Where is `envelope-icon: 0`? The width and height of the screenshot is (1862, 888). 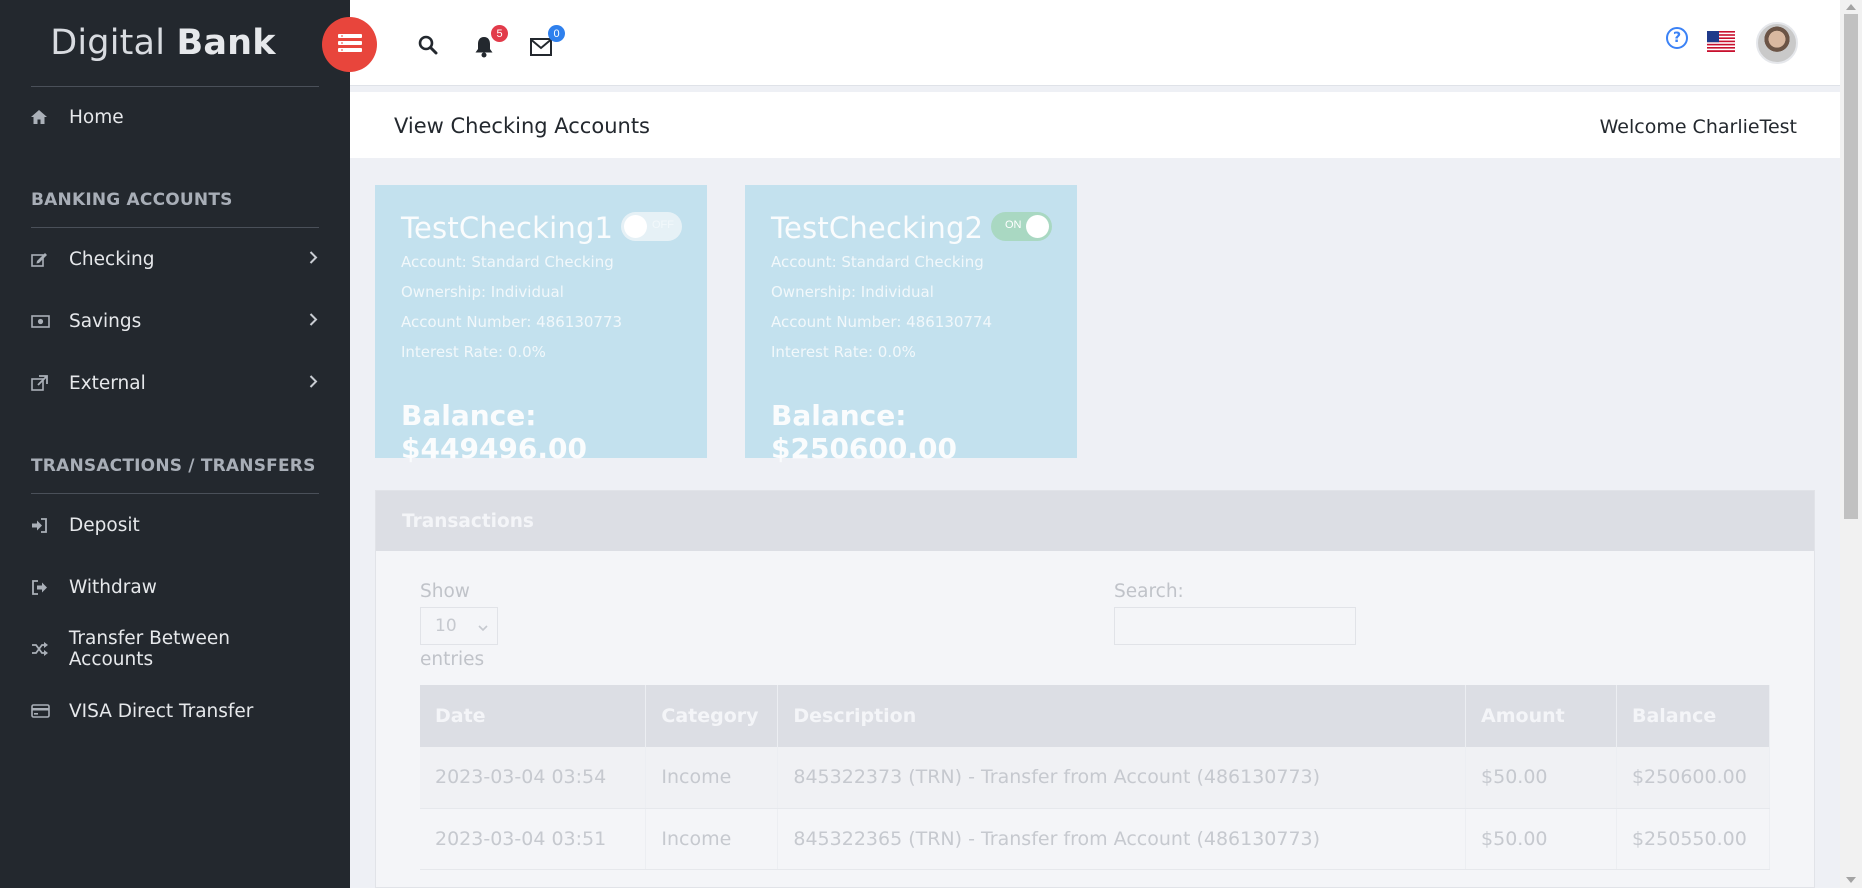 envelope-icon: 0 is located at coordinates (547, 42).